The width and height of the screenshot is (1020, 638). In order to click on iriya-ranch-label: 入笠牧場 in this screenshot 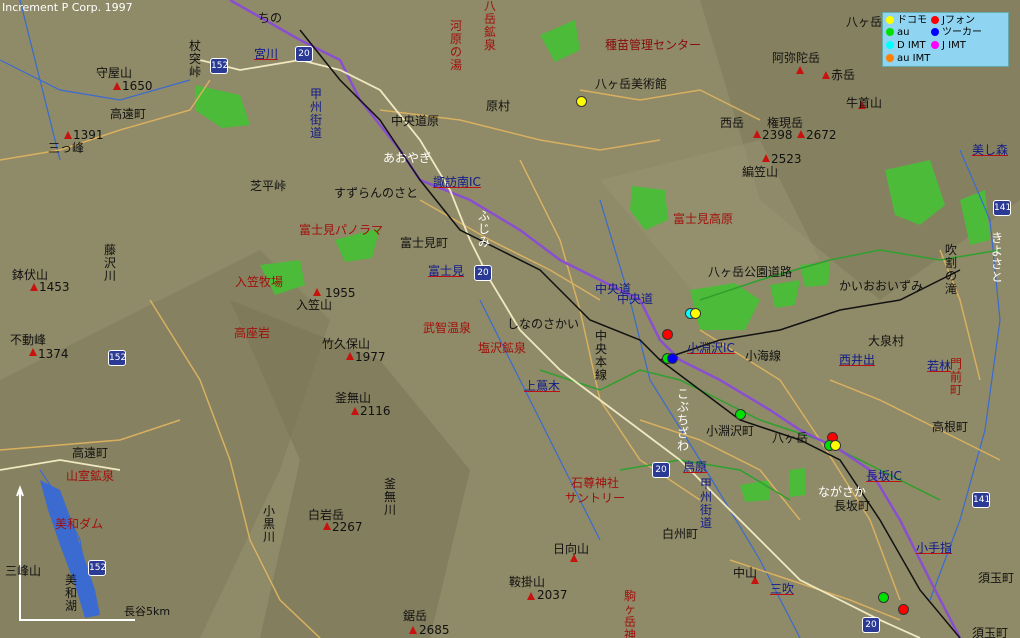, I will do `click(259, 282)`.